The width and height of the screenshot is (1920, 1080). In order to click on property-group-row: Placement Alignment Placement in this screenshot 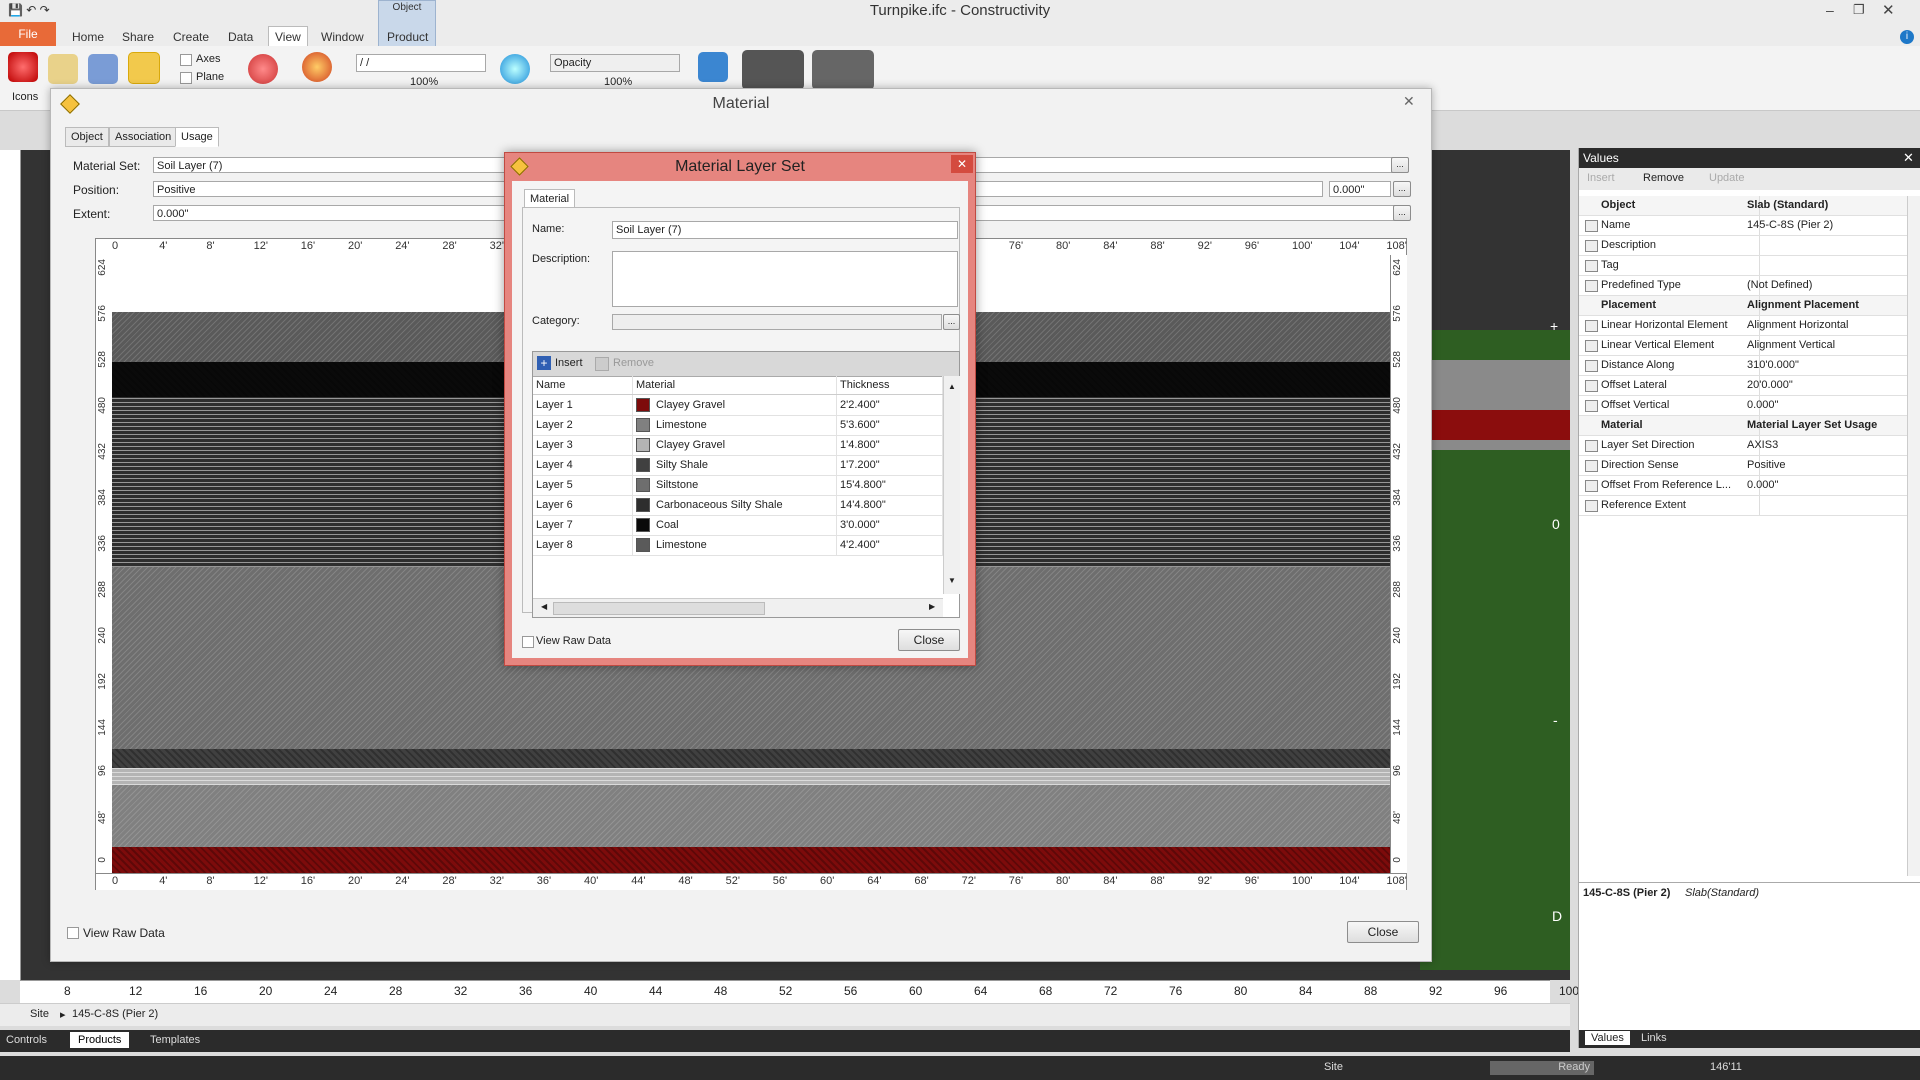, I will do `click(1744, 306)`.